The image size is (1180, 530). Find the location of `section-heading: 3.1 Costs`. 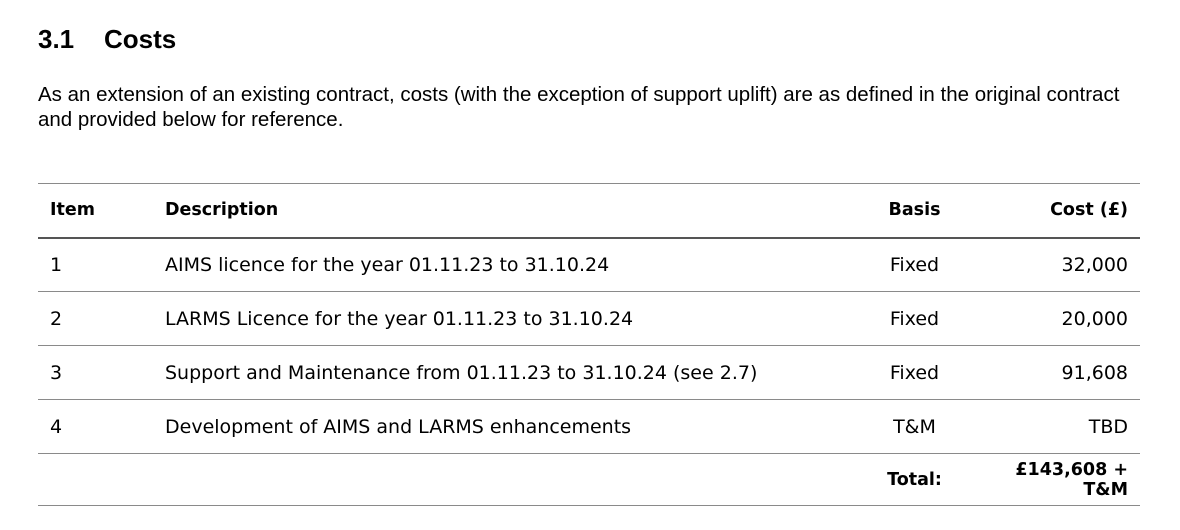

section-heading: 3.1 Costs is located at coordinates (107, 39).